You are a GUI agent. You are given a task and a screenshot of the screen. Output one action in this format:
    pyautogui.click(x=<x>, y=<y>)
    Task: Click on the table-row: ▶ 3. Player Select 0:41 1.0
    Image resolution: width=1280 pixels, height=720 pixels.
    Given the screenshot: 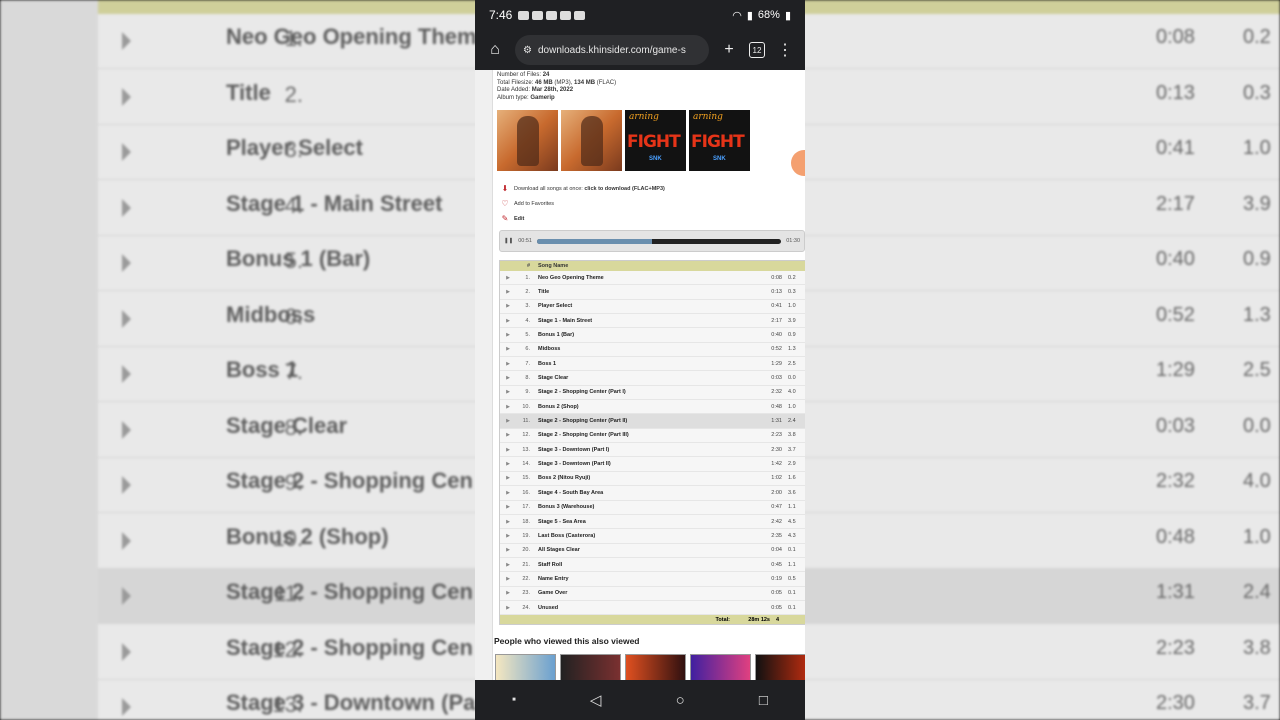 What is the action you would take?
    pyautogui.click(x=652, y=307)
    